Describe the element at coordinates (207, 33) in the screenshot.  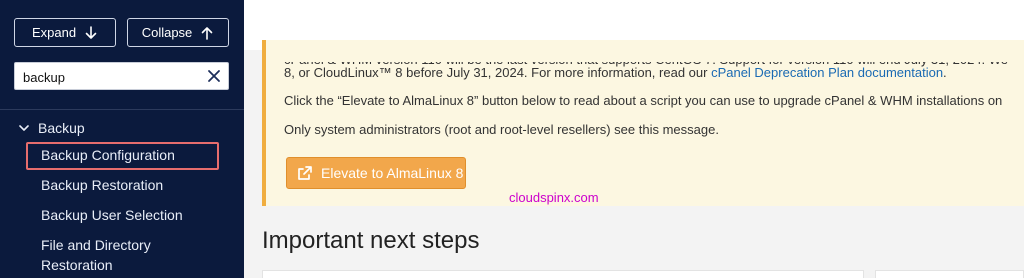
I see `arrow-up-icon` at that location.